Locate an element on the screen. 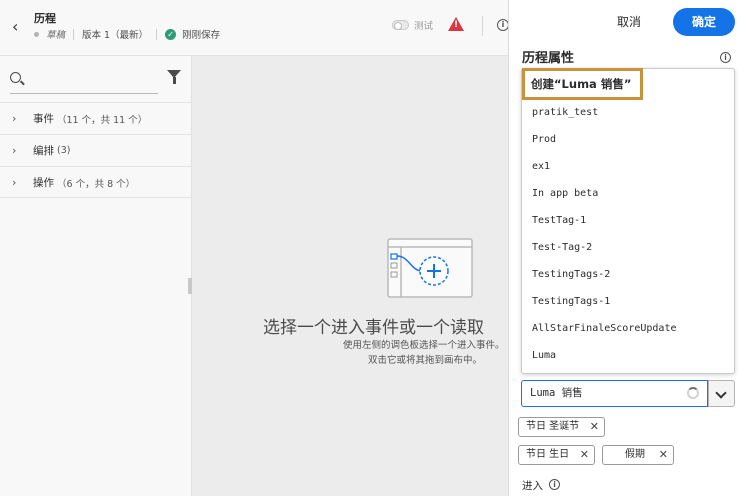  search-icon is located at coordinates (15, 77).